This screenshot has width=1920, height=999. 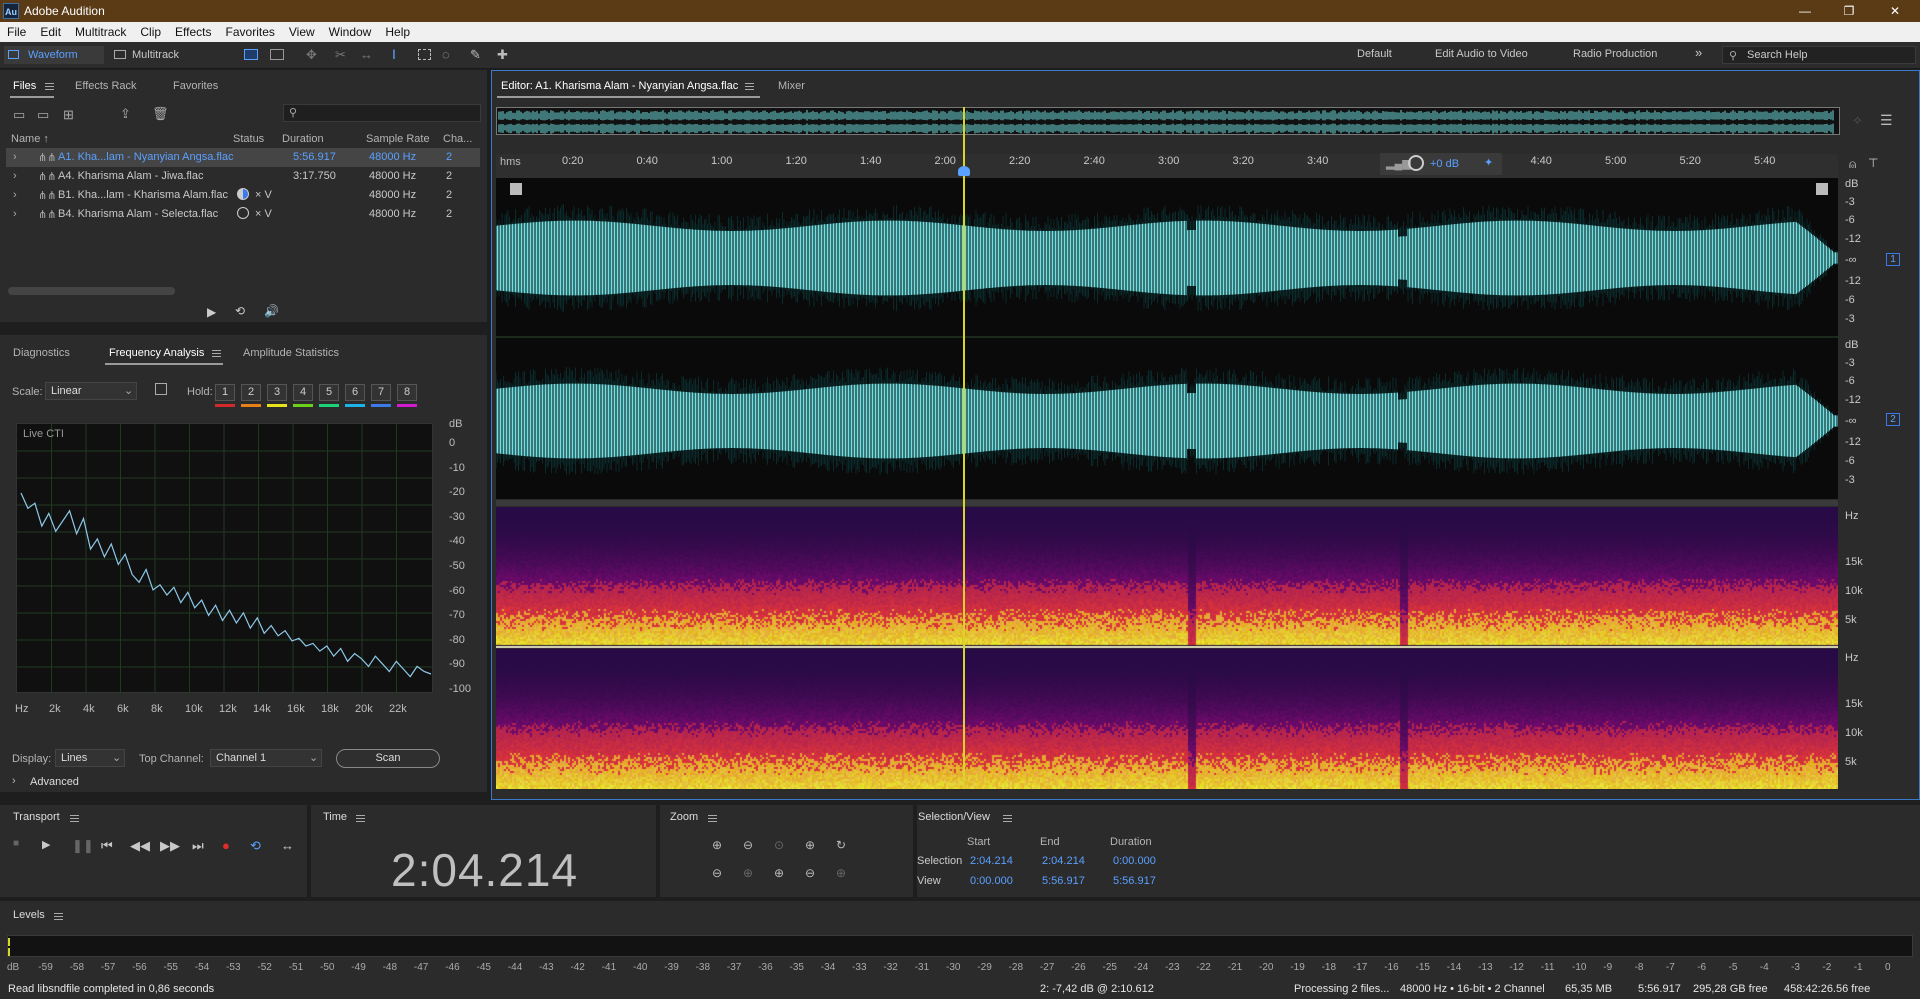 What do you see at coordinates (516, 189) in the screenshot?
I see `fade-in-handle-icon` at bounding box center [516, 189].